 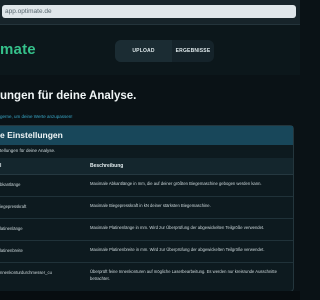 I want to click on nav-button-group: UPLOAD ERGEBNISSE, so click(x=164, y=51).